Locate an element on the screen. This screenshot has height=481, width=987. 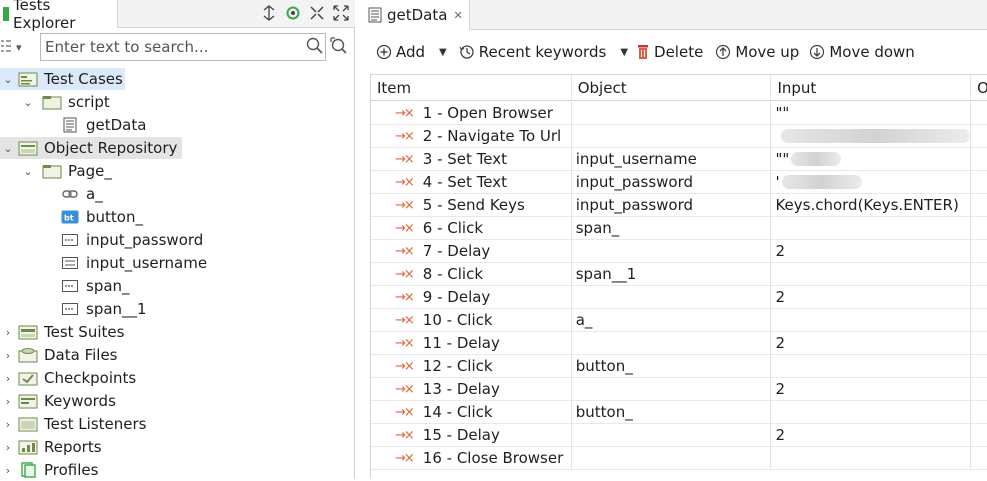
tree-item-getdata: getData is located at coordinates (99, 125).